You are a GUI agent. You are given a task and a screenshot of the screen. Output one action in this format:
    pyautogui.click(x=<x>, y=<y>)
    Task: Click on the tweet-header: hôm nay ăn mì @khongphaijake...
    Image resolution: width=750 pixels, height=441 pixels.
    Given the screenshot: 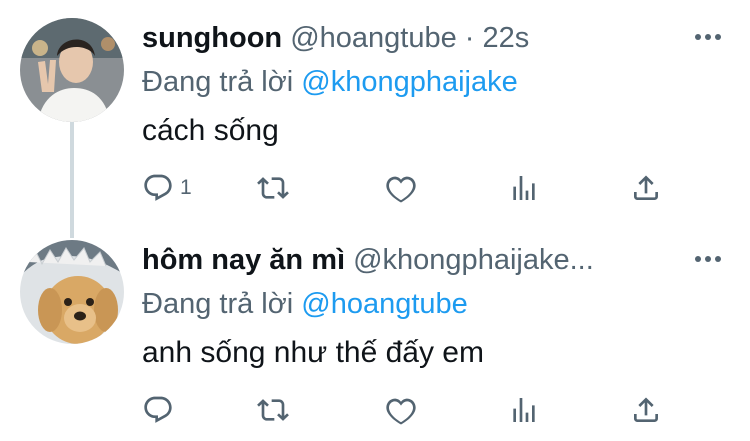 What is the action you would take?
    pyautogui.click(x=412, y=260)
    